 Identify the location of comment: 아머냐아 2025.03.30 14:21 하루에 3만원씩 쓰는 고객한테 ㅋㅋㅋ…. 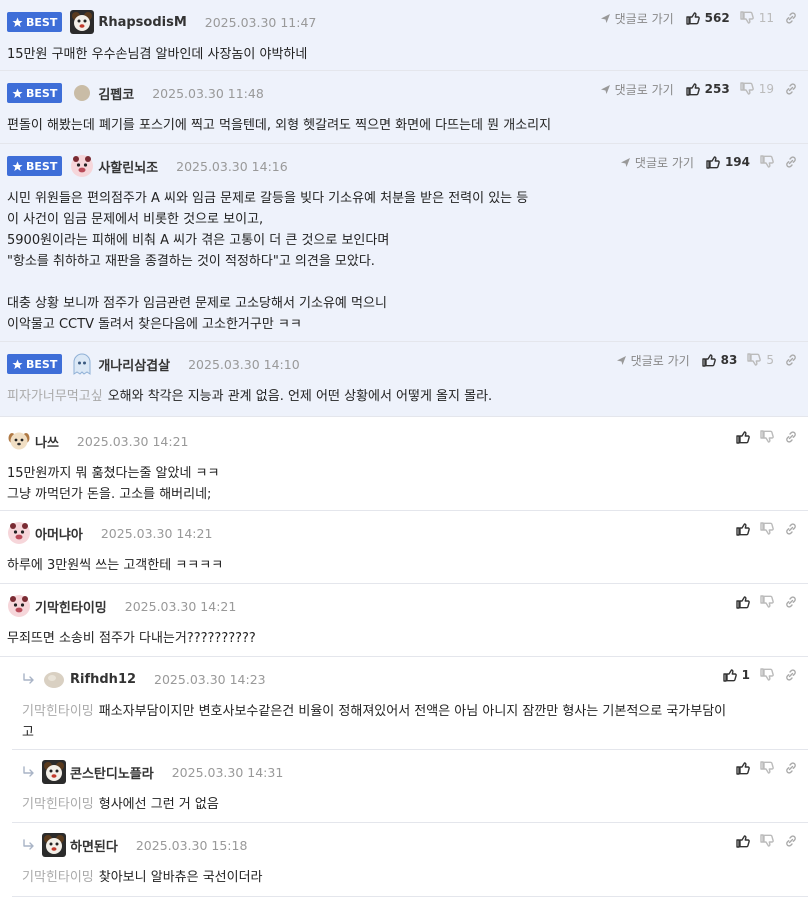
(404, 547).